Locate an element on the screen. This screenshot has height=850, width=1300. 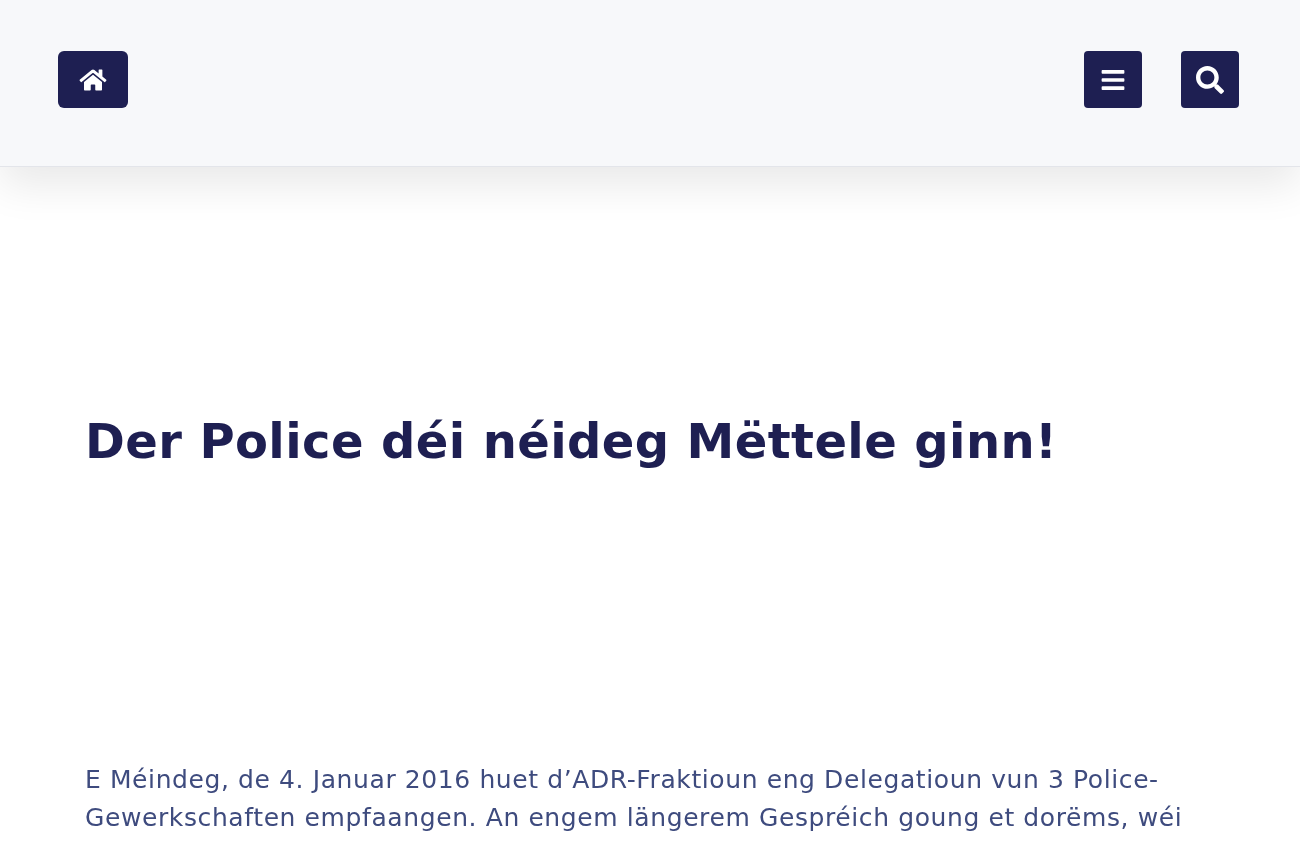
article-title: Der Police déi néideg Mëttele ginn! is located at coordinates (571, 441).